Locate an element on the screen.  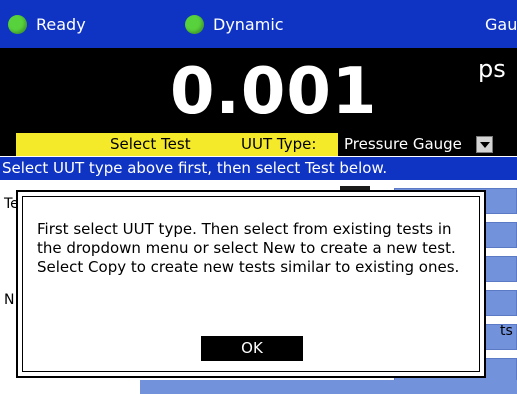
ok-button: OK is located at coordinates (252, 348).